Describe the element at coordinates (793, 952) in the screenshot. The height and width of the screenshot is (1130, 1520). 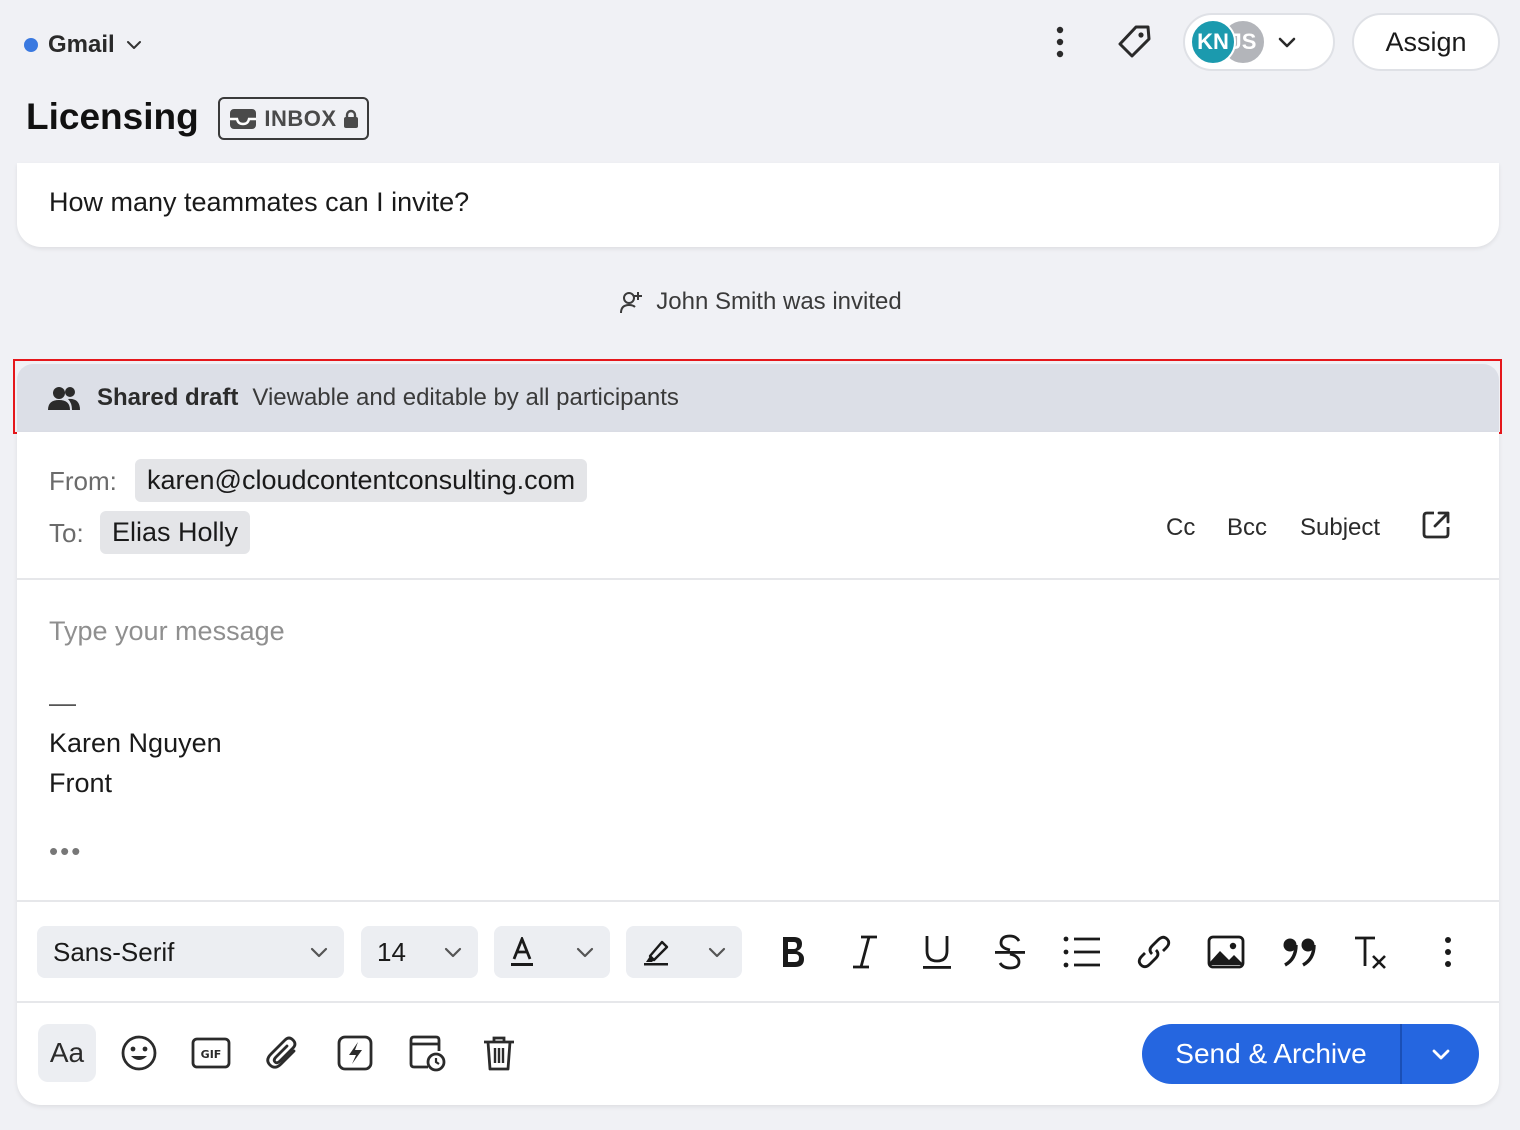
I see `bold-icon` at that location.